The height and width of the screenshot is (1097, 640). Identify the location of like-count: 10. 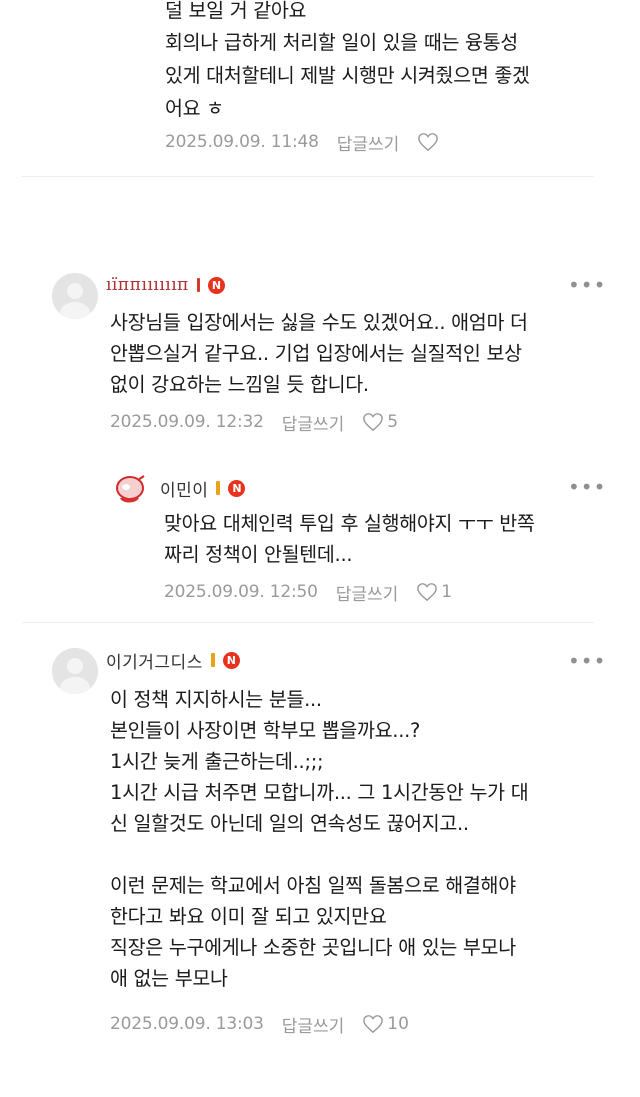
(398, 1024).